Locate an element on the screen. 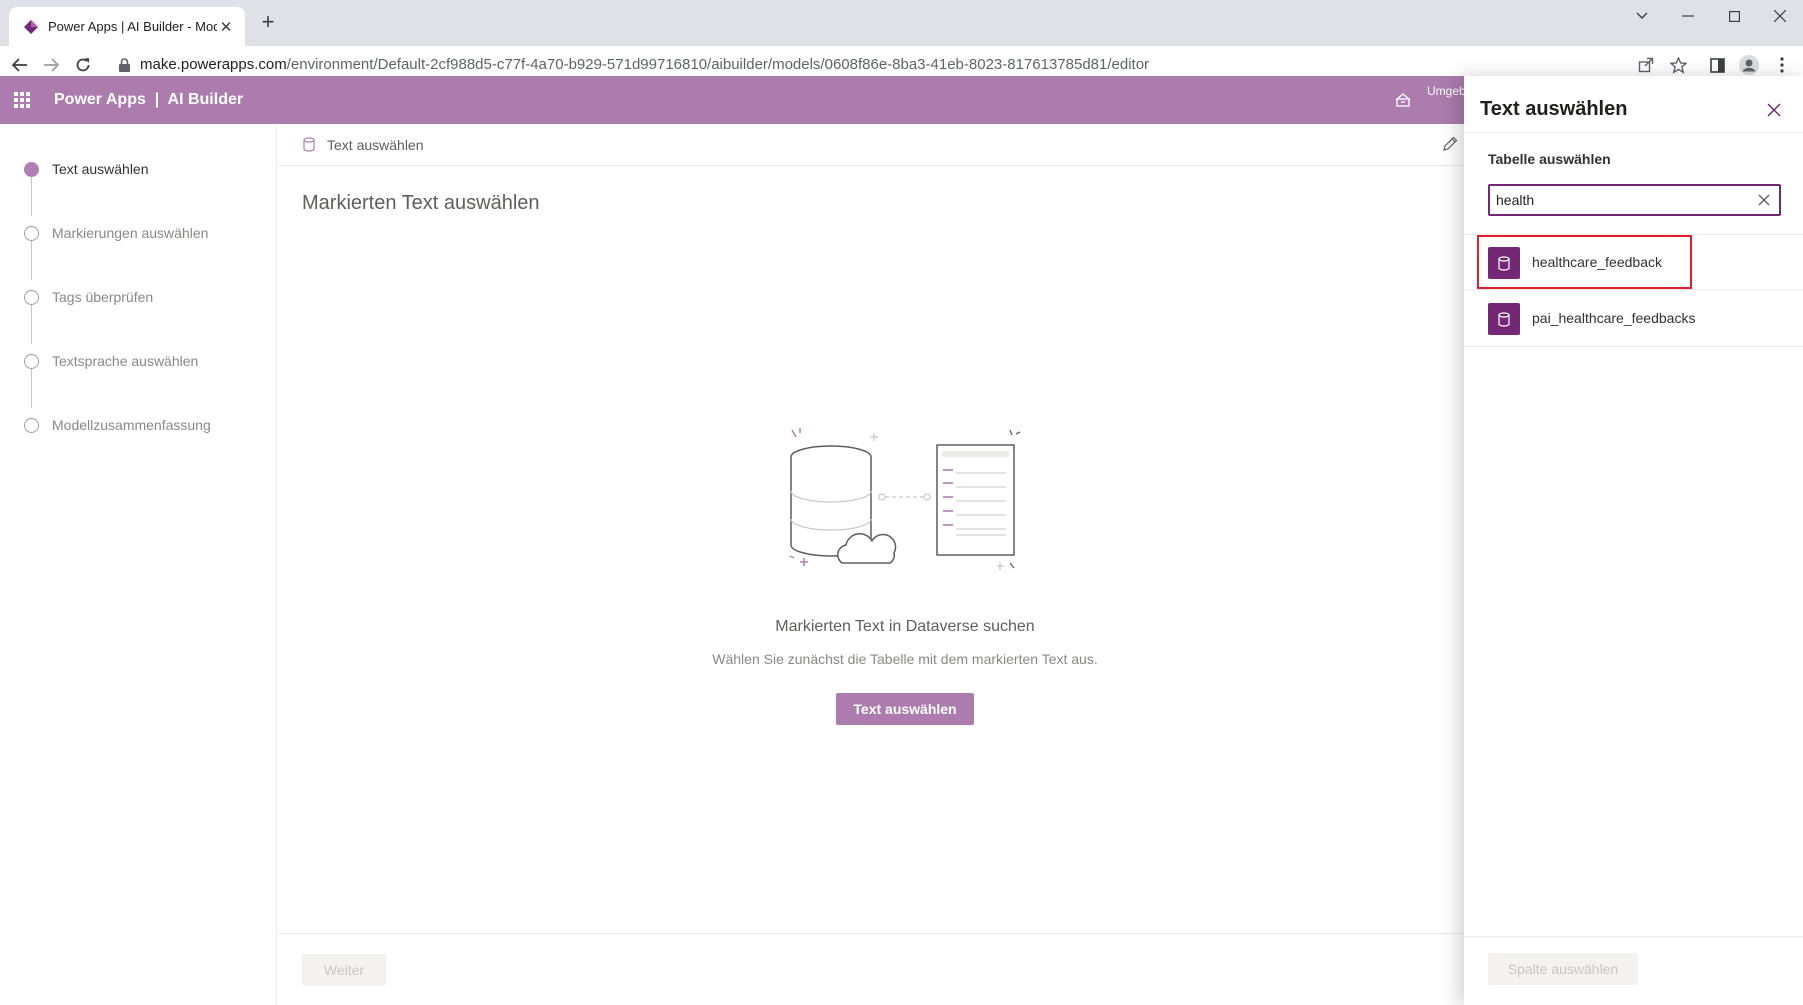 The height and width of the screenshot is (1005, 1803). forward-arrow-icon is located at coordinates (51, 65).